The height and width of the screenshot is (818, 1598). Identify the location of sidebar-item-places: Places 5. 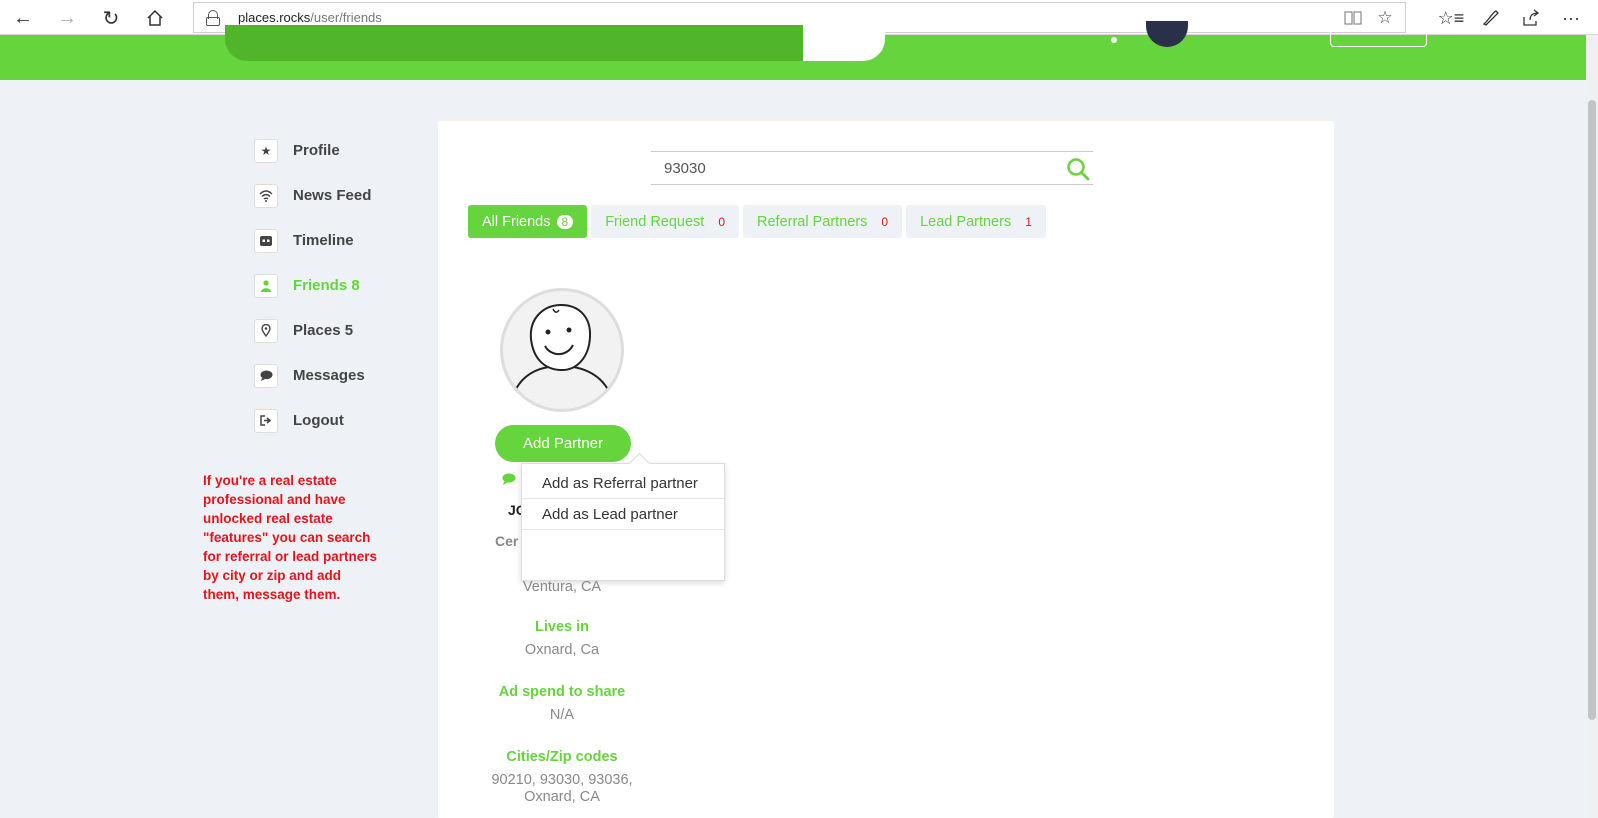
(354, 330).